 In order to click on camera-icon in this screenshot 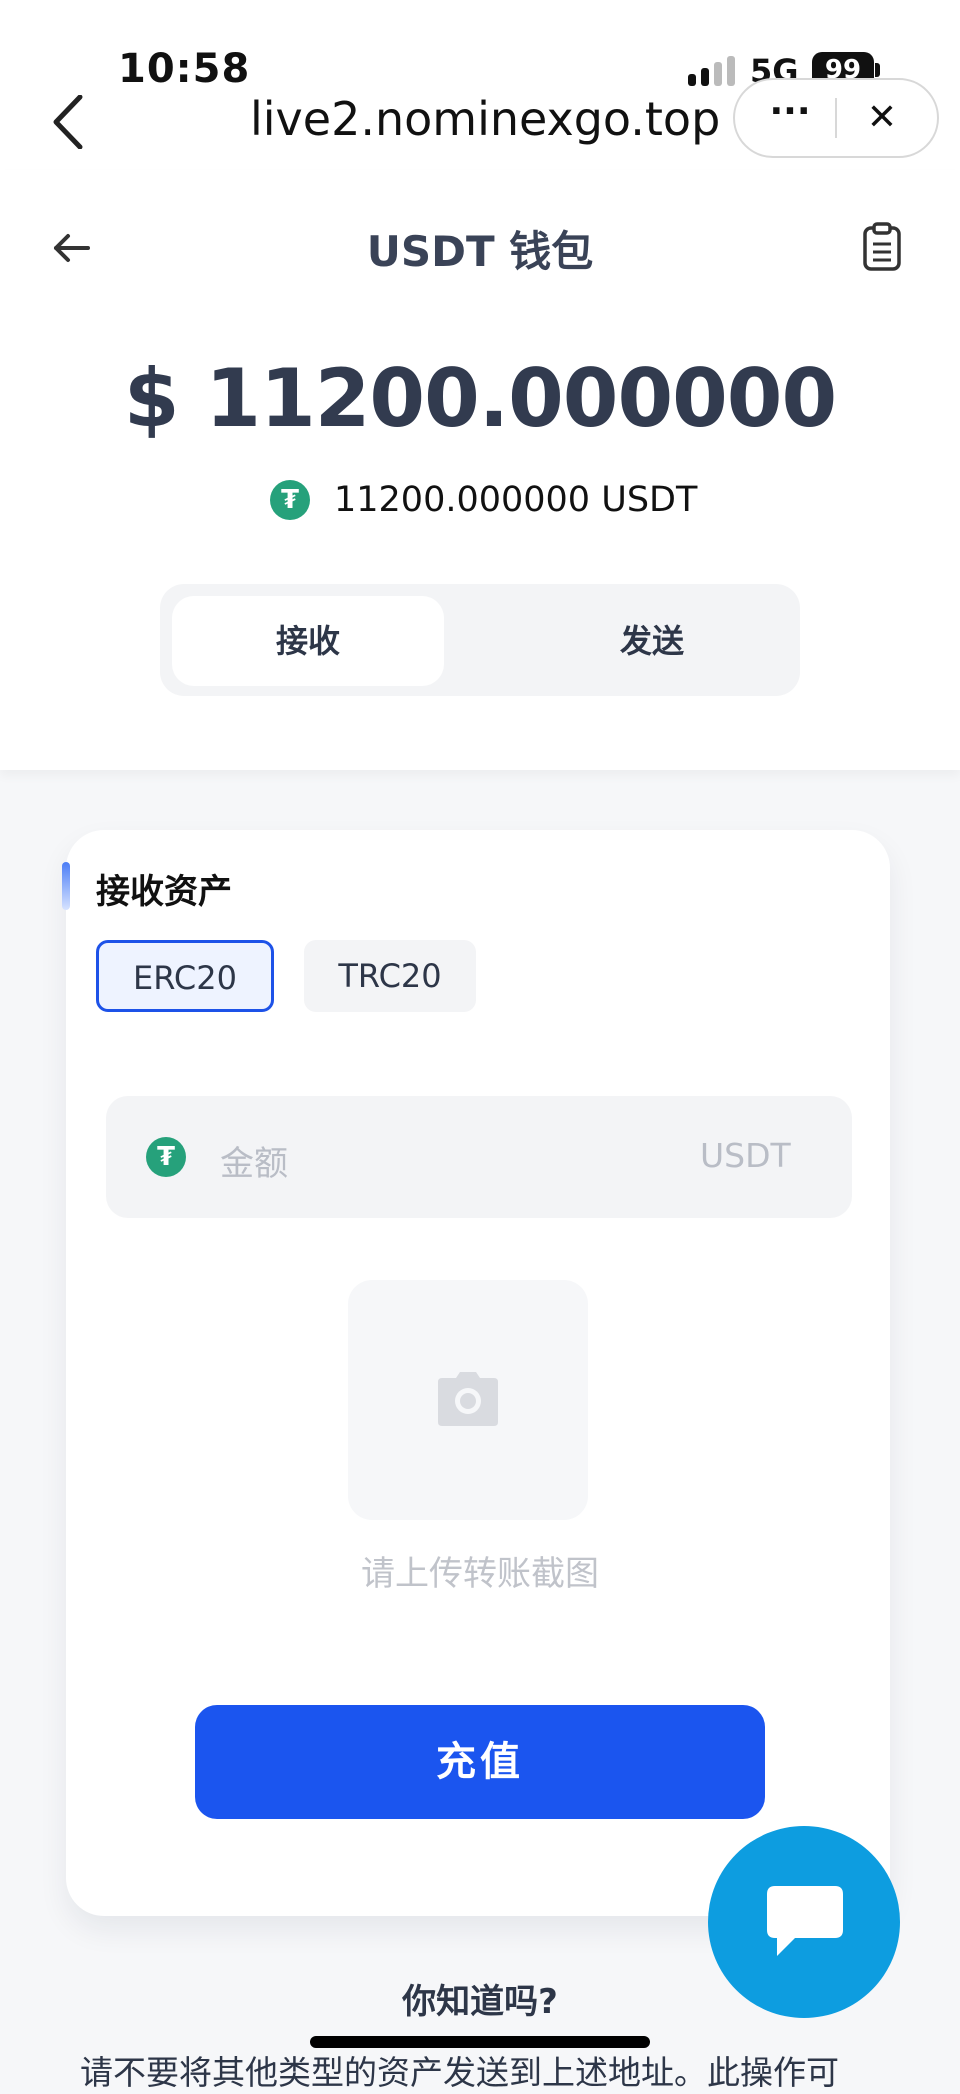, I will do `click(468, 1398)`.